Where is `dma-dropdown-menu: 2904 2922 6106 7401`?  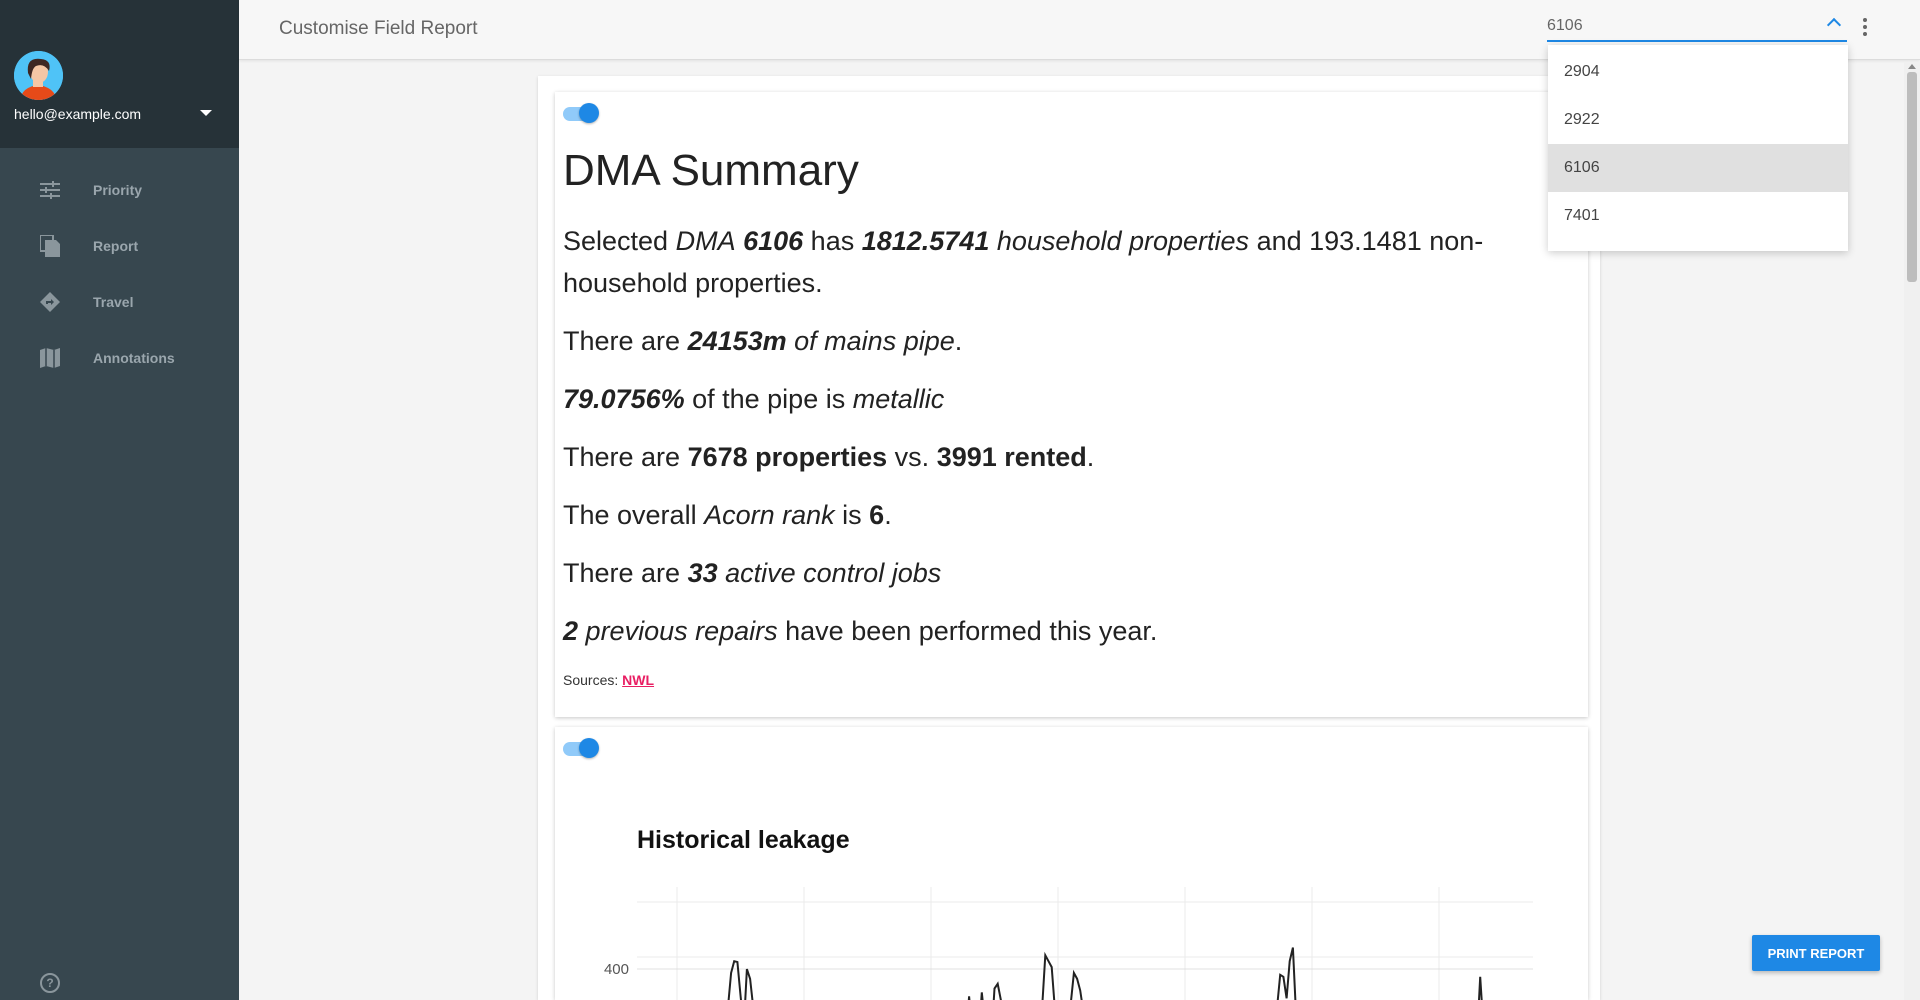
dma-dropdown-menu: 2904 2922 6106 7401 is located at coordinates (1698, 148).